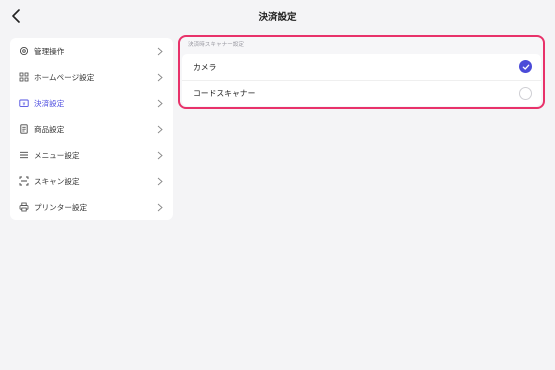  I want to click on settings-sidebar: 管理操作 ホームページ設定 ¥ 決済設定 商品設定 メニュー設定 スキャン設定, so click(91, 129).